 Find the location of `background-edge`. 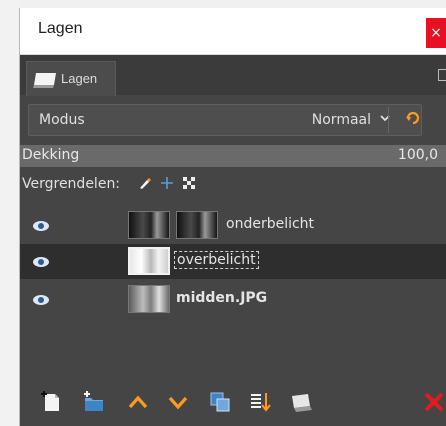

background-edge is located at coordinates (10, 213).